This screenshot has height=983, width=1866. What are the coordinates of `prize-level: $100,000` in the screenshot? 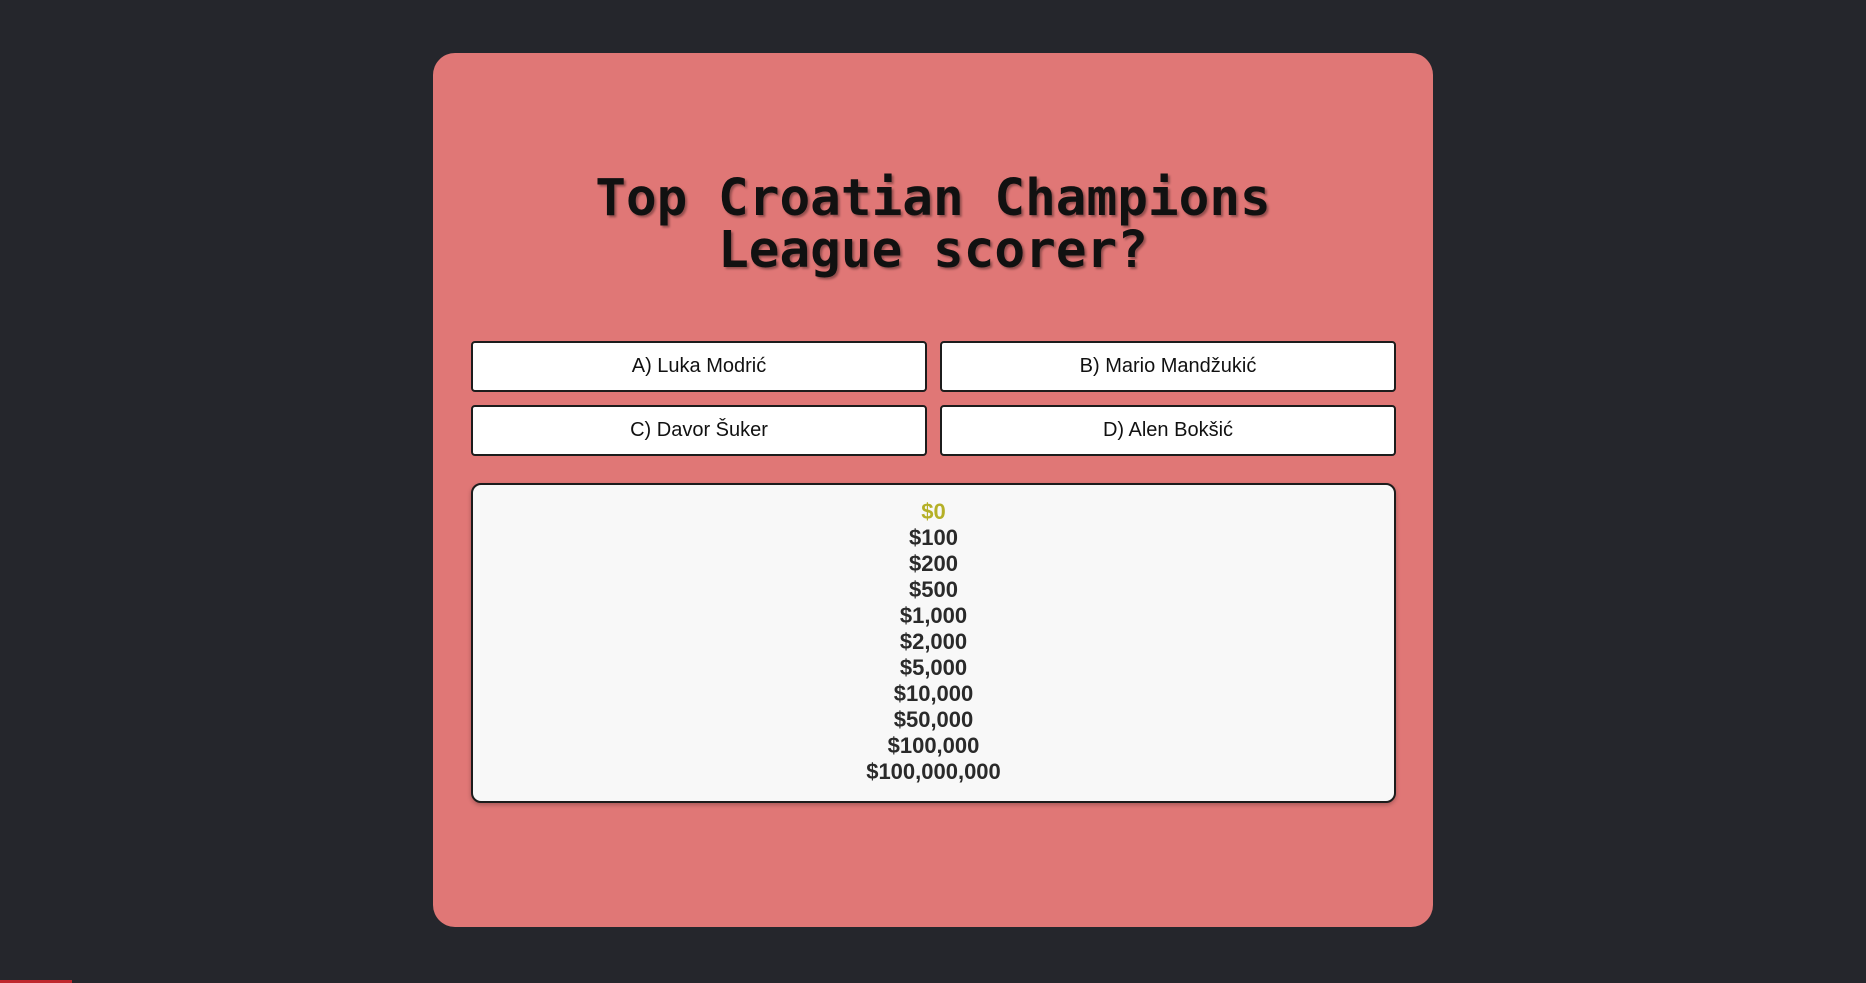 It's located at (933, 745).